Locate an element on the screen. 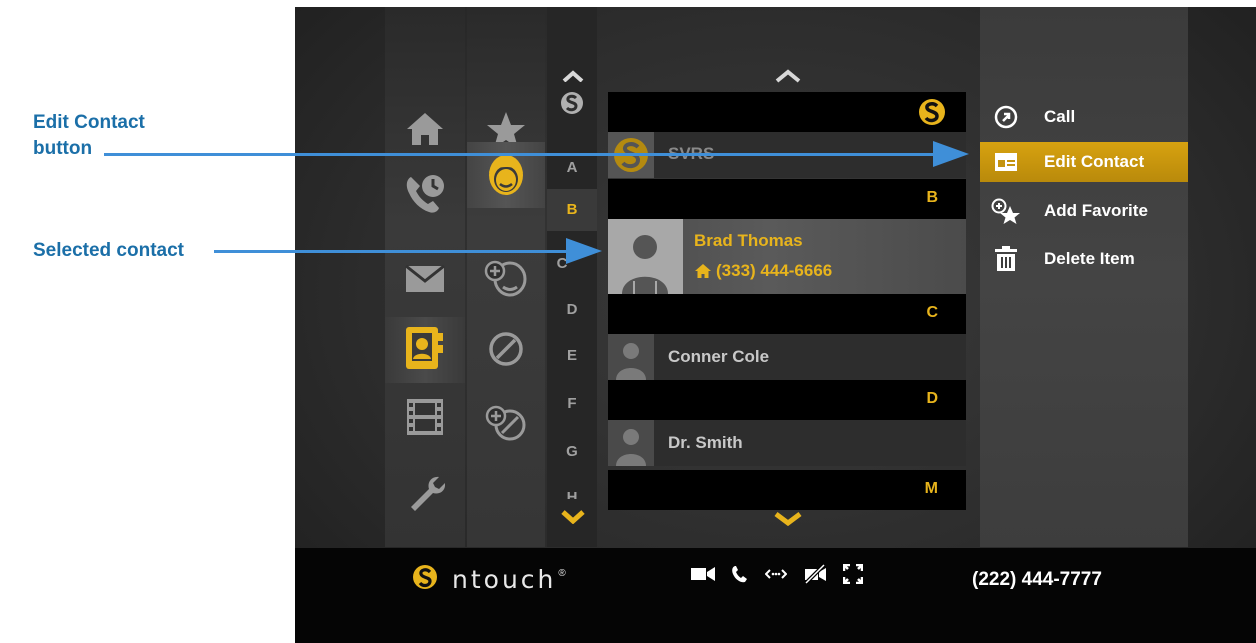 This screenshot has height=643, width=1256. selected-contact-arrow-line is located at coordinates (394, 251).